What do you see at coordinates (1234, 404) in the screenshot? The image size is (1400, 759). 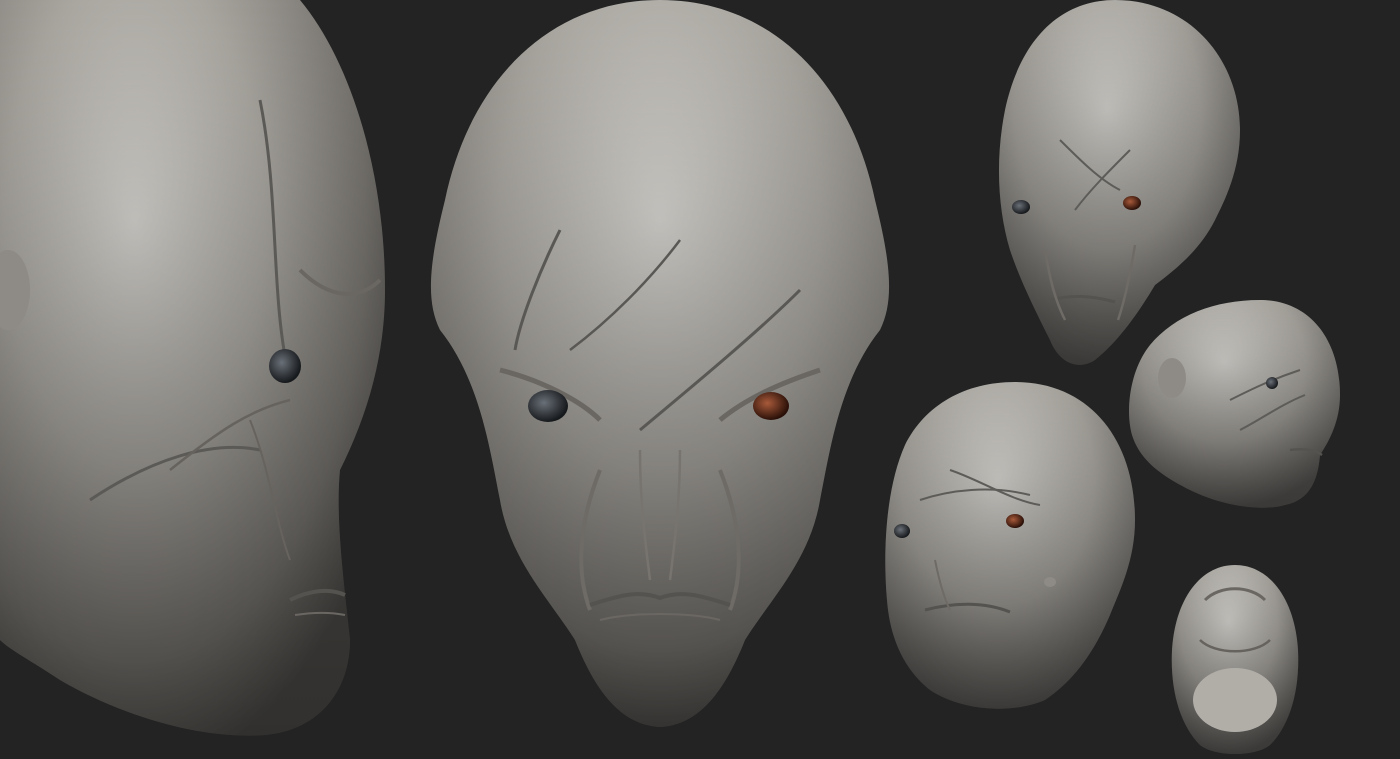 I see `profile-right-view` at bounding box center [1234, 404].